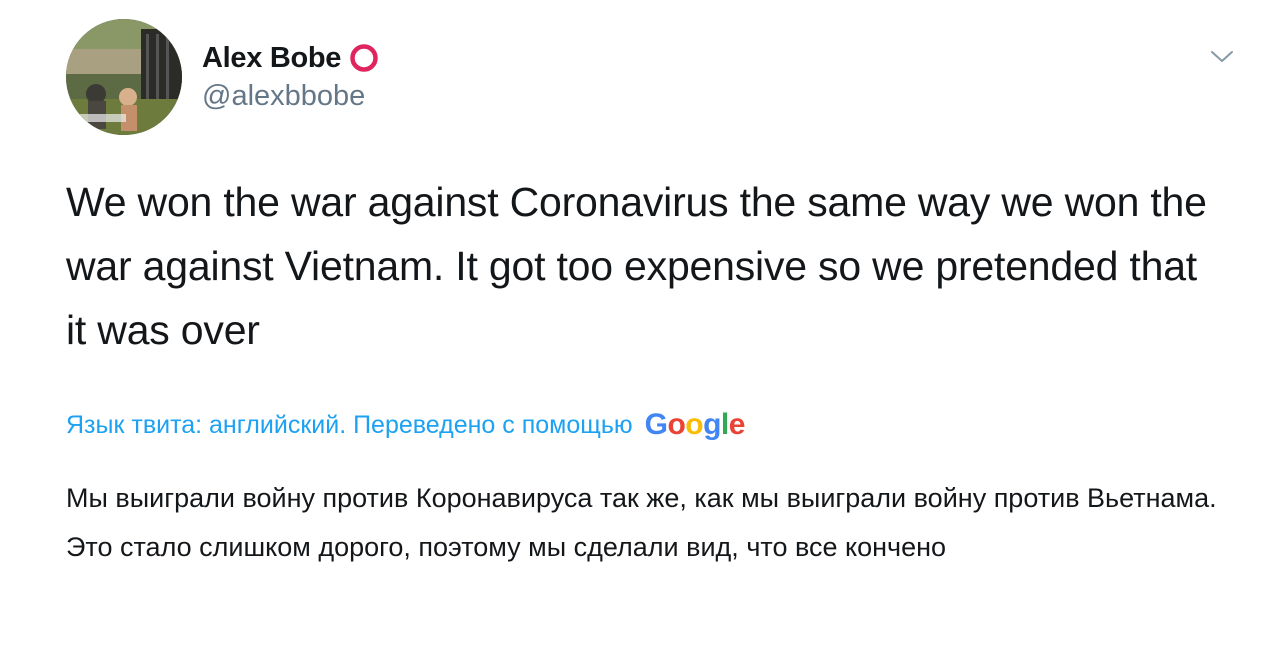  I want to click on avatar, so click(124, 77).